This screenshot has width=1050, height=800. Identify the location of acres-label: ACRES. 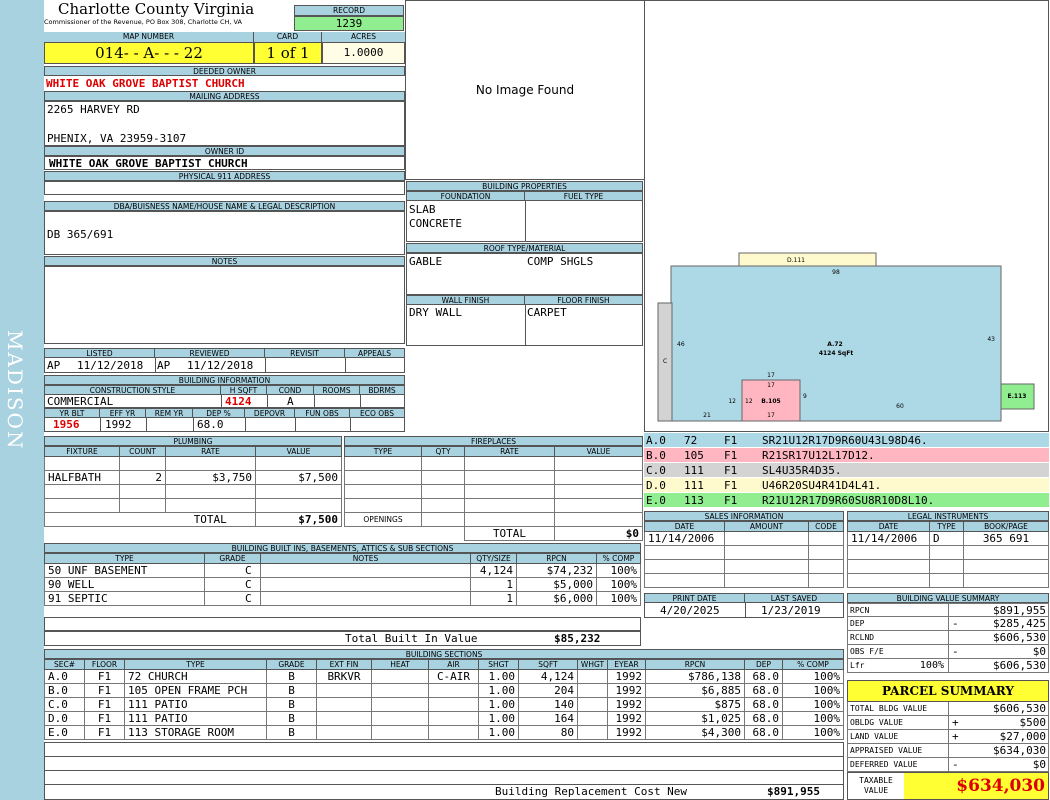
(363, 37).